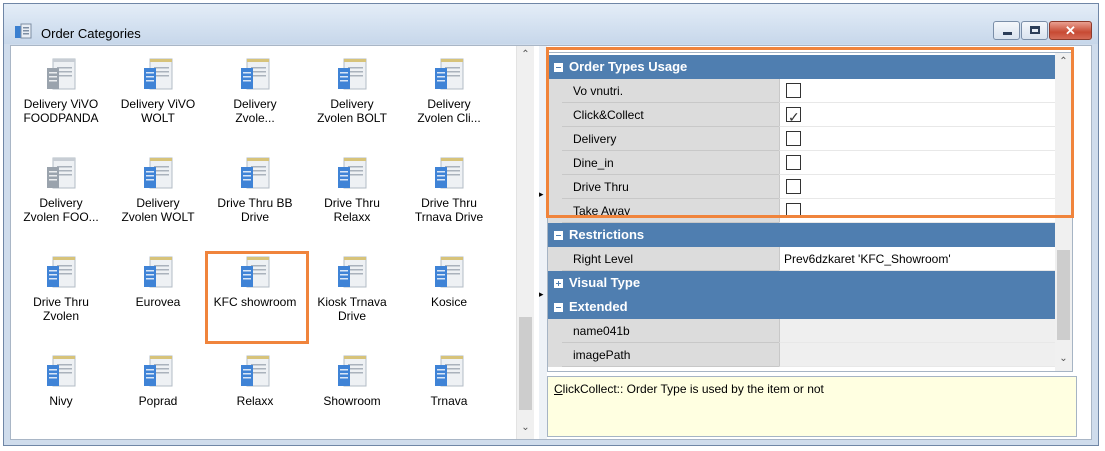 The image size is (1105, 451). I want to click on category-item: Drive Thru Trnava Drive, so click(449, 189).